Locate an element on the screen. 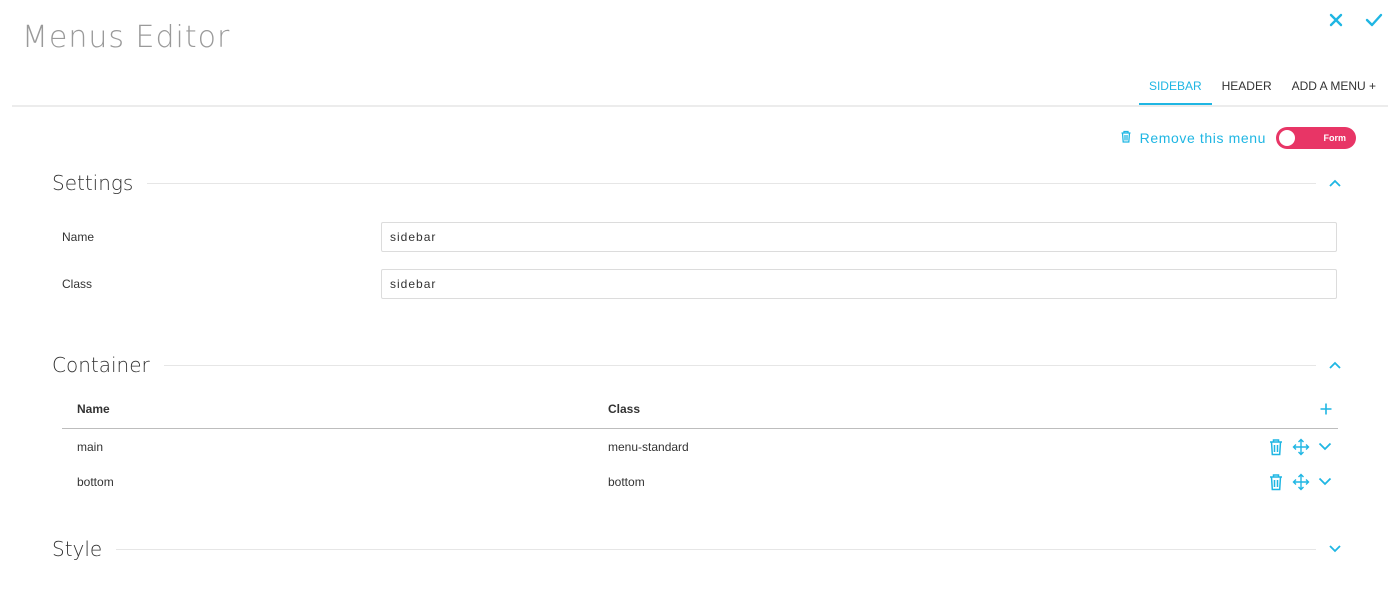 The image size is (1400, 598). table-row: main menu-standard is located at coordinates (700, 446).